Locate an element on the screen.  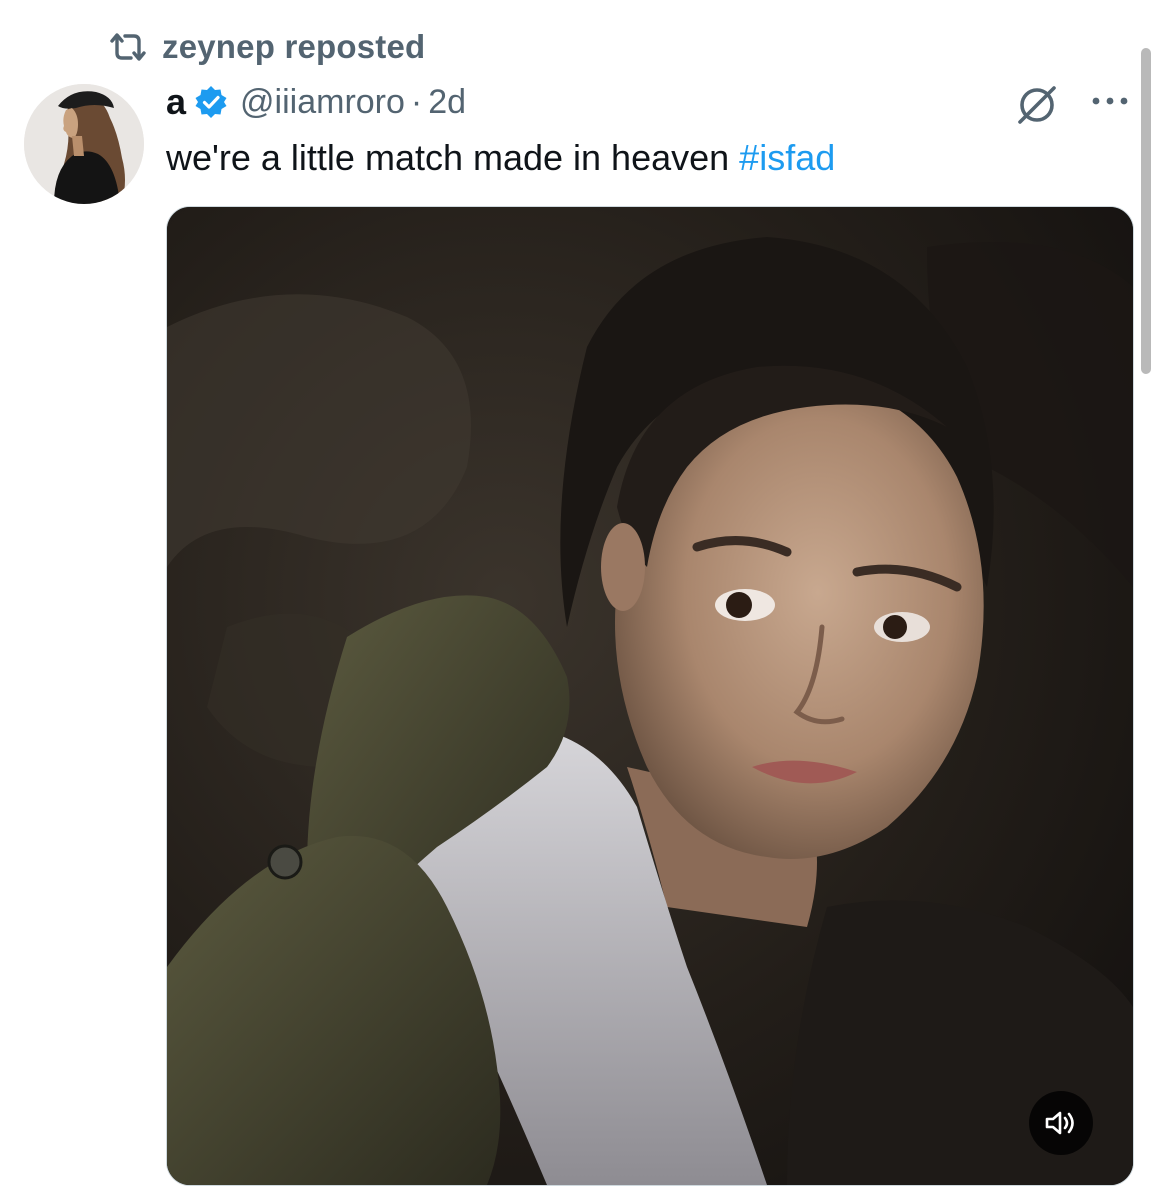
timestamp: 2d is located at coordinates (447, 102).